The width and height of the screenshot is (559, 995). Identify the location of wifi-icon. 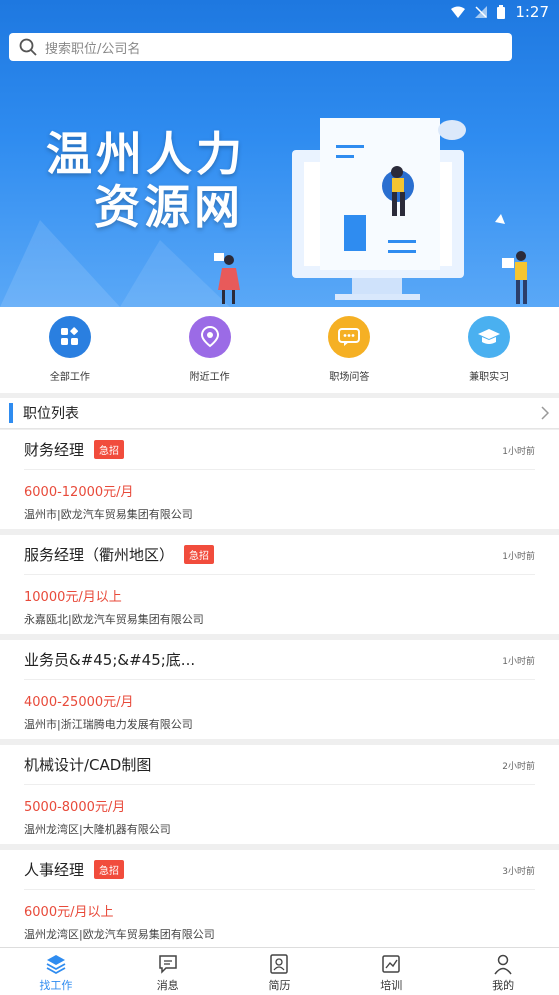
(458, 12).